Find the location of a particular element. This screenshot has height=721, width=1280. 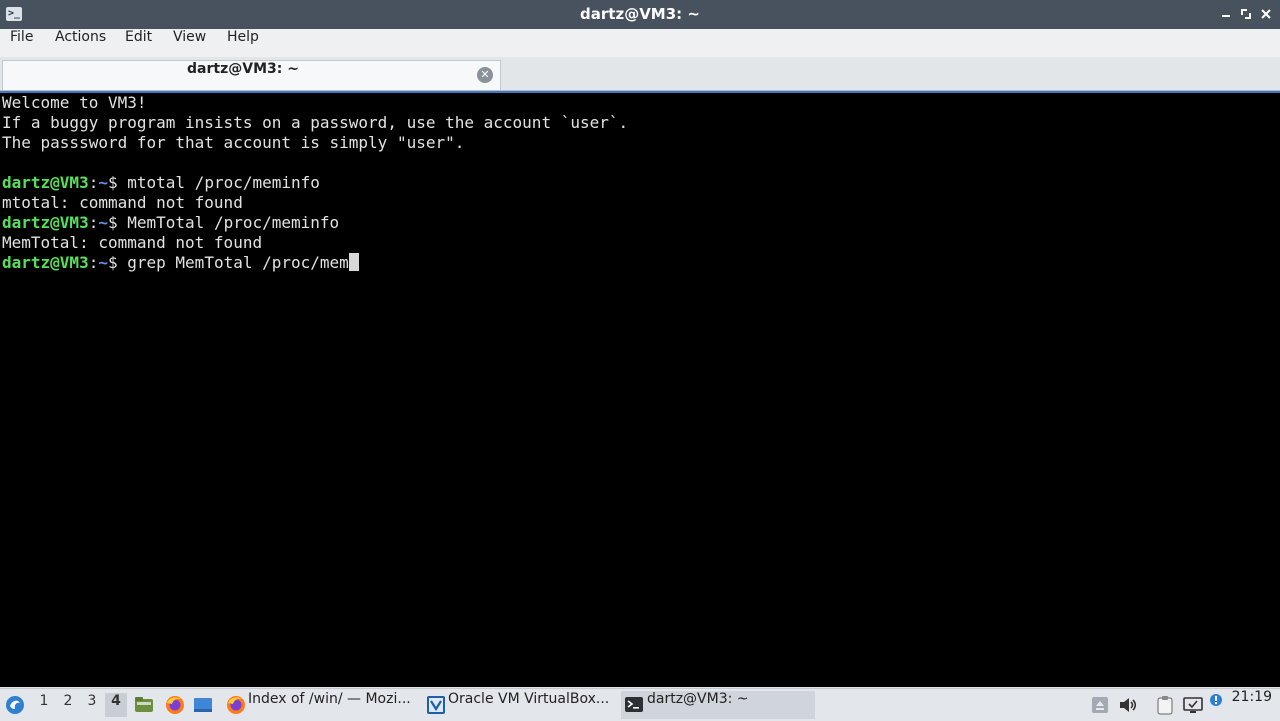

virtualbox-icon is located at coordinates (436, 705).